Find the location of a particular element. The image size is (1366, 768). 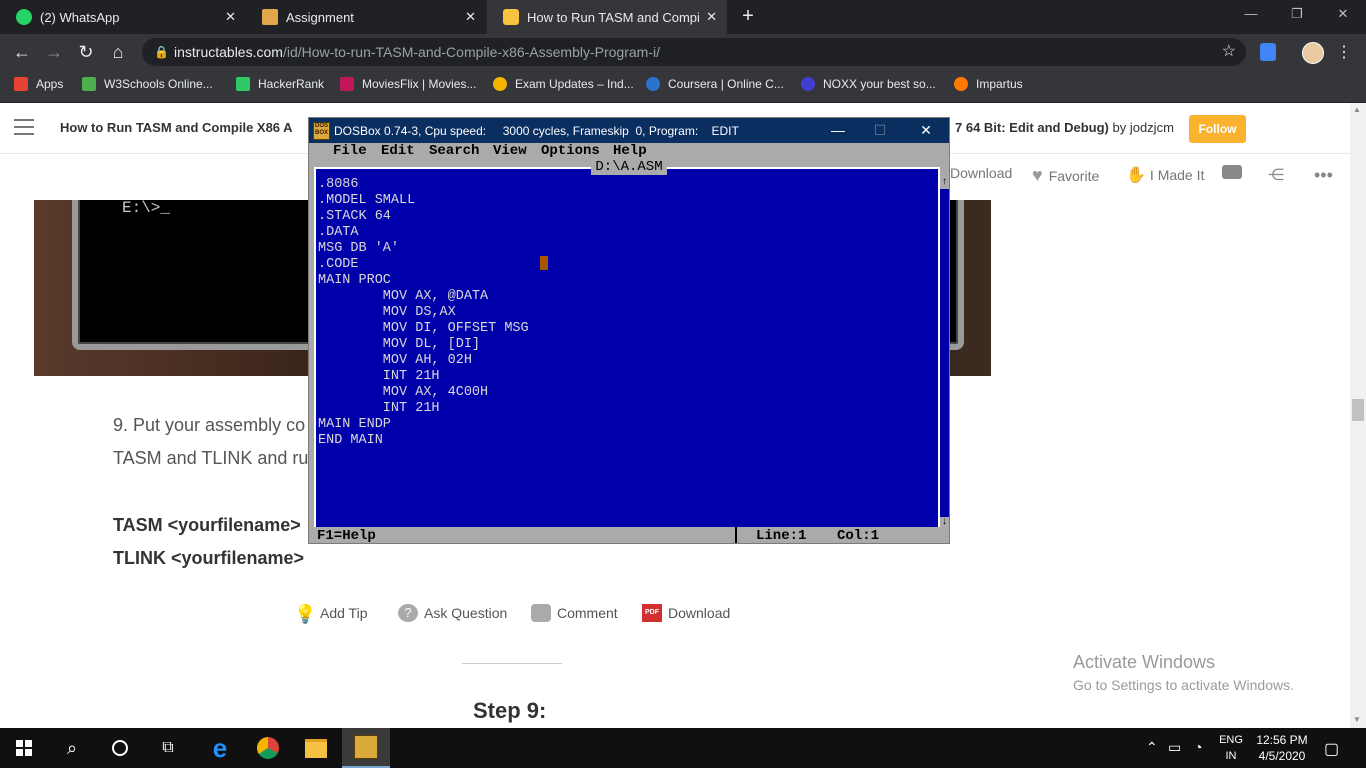

wifi-icon: ◔ is located at coordinates (1198, 747).